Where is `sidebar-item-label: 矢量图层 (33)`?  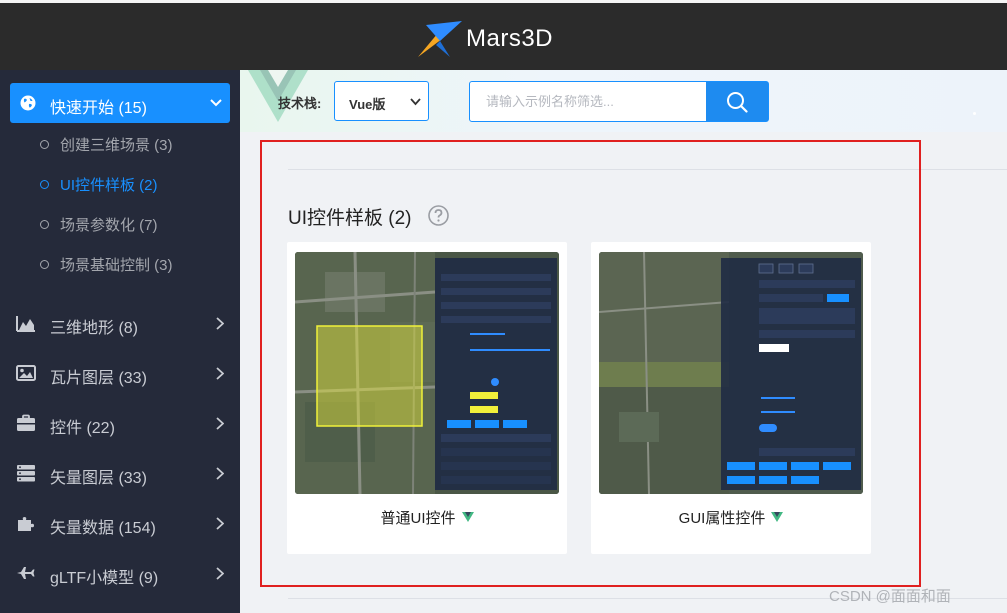
sidebar-item-label: 矢量图层 (33) is located at coordinates (98, 478).